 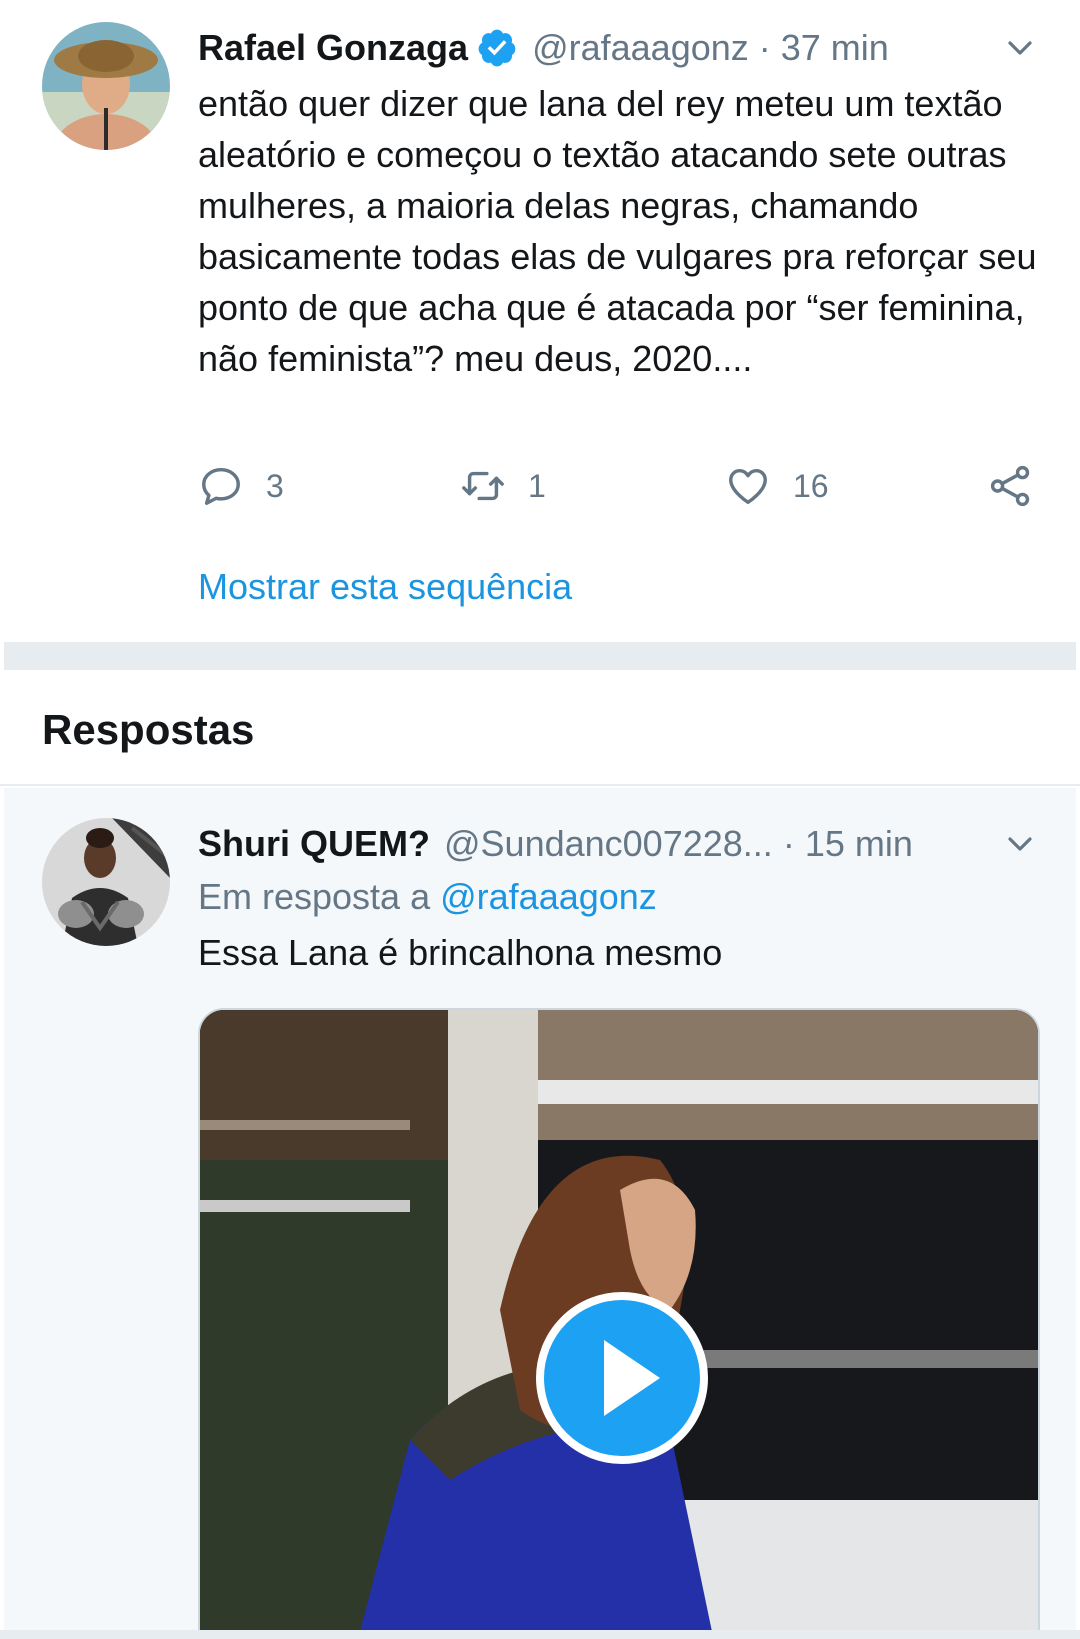 I want to click on tweet-header: Rafael Gonzaga @rafaaagonz · 37 min, so click(x=543, y=48).